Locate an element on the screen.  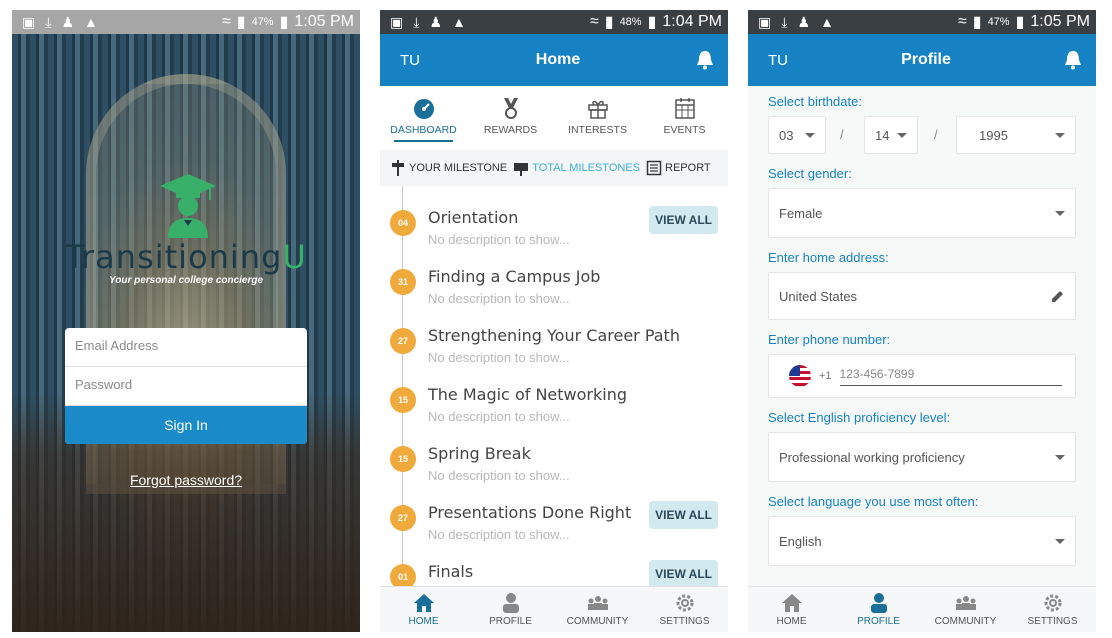
battery-percent: 48% is located at coordinates (630, 22).